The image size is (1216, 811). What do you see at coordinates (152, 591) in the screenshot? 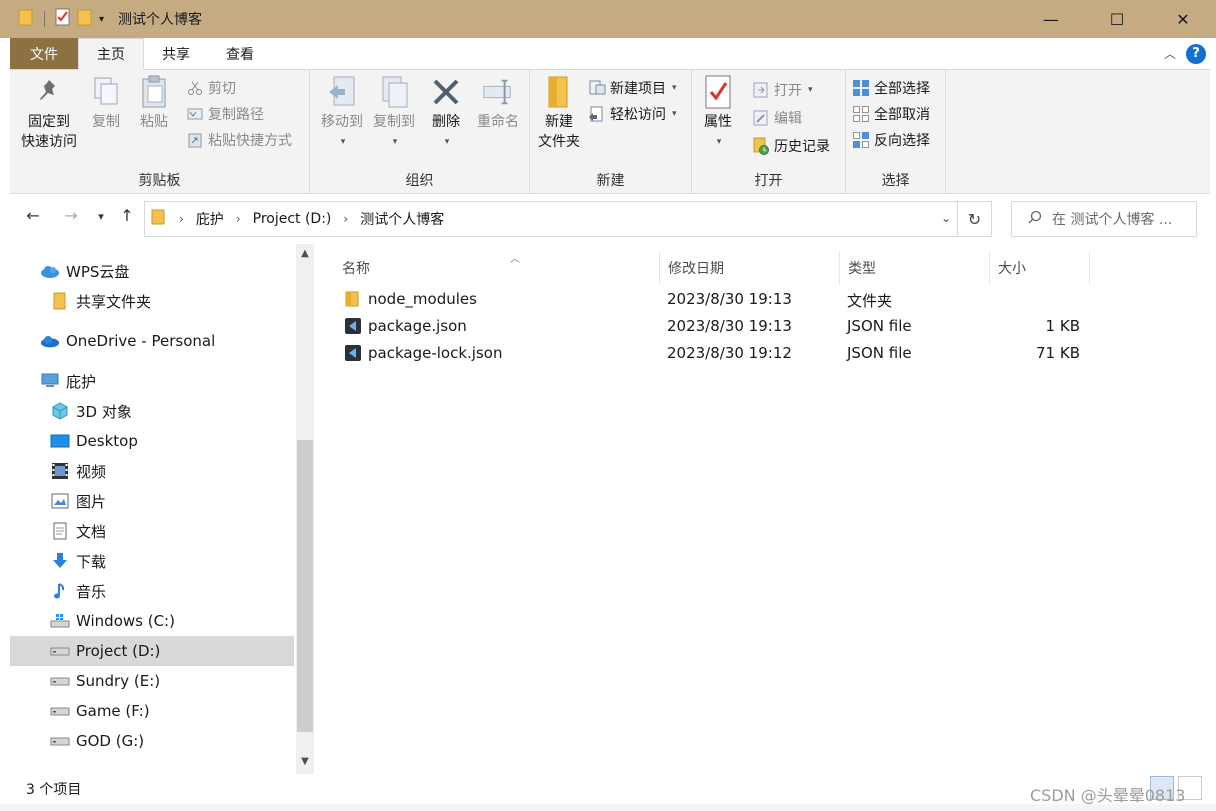
I see `nav-item-music: 音乐` at bounding box center [152, 591].